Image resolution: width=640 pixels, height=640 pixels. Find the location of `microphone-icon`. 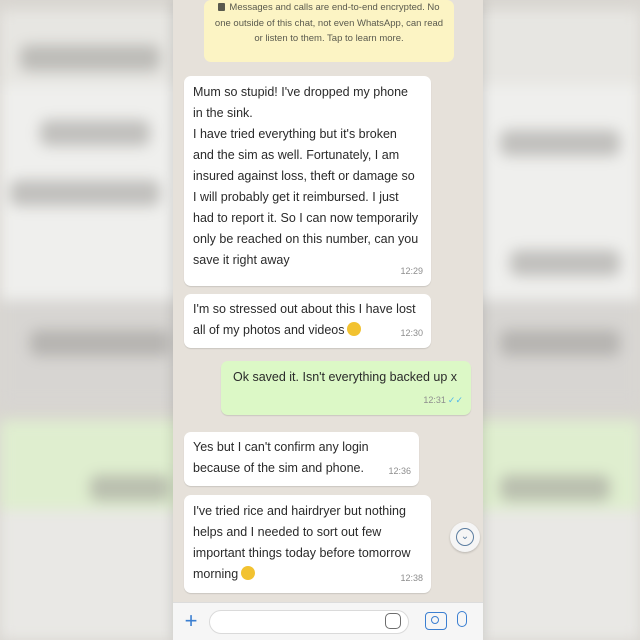

microphone-icon is located at coordinates (462, 619).